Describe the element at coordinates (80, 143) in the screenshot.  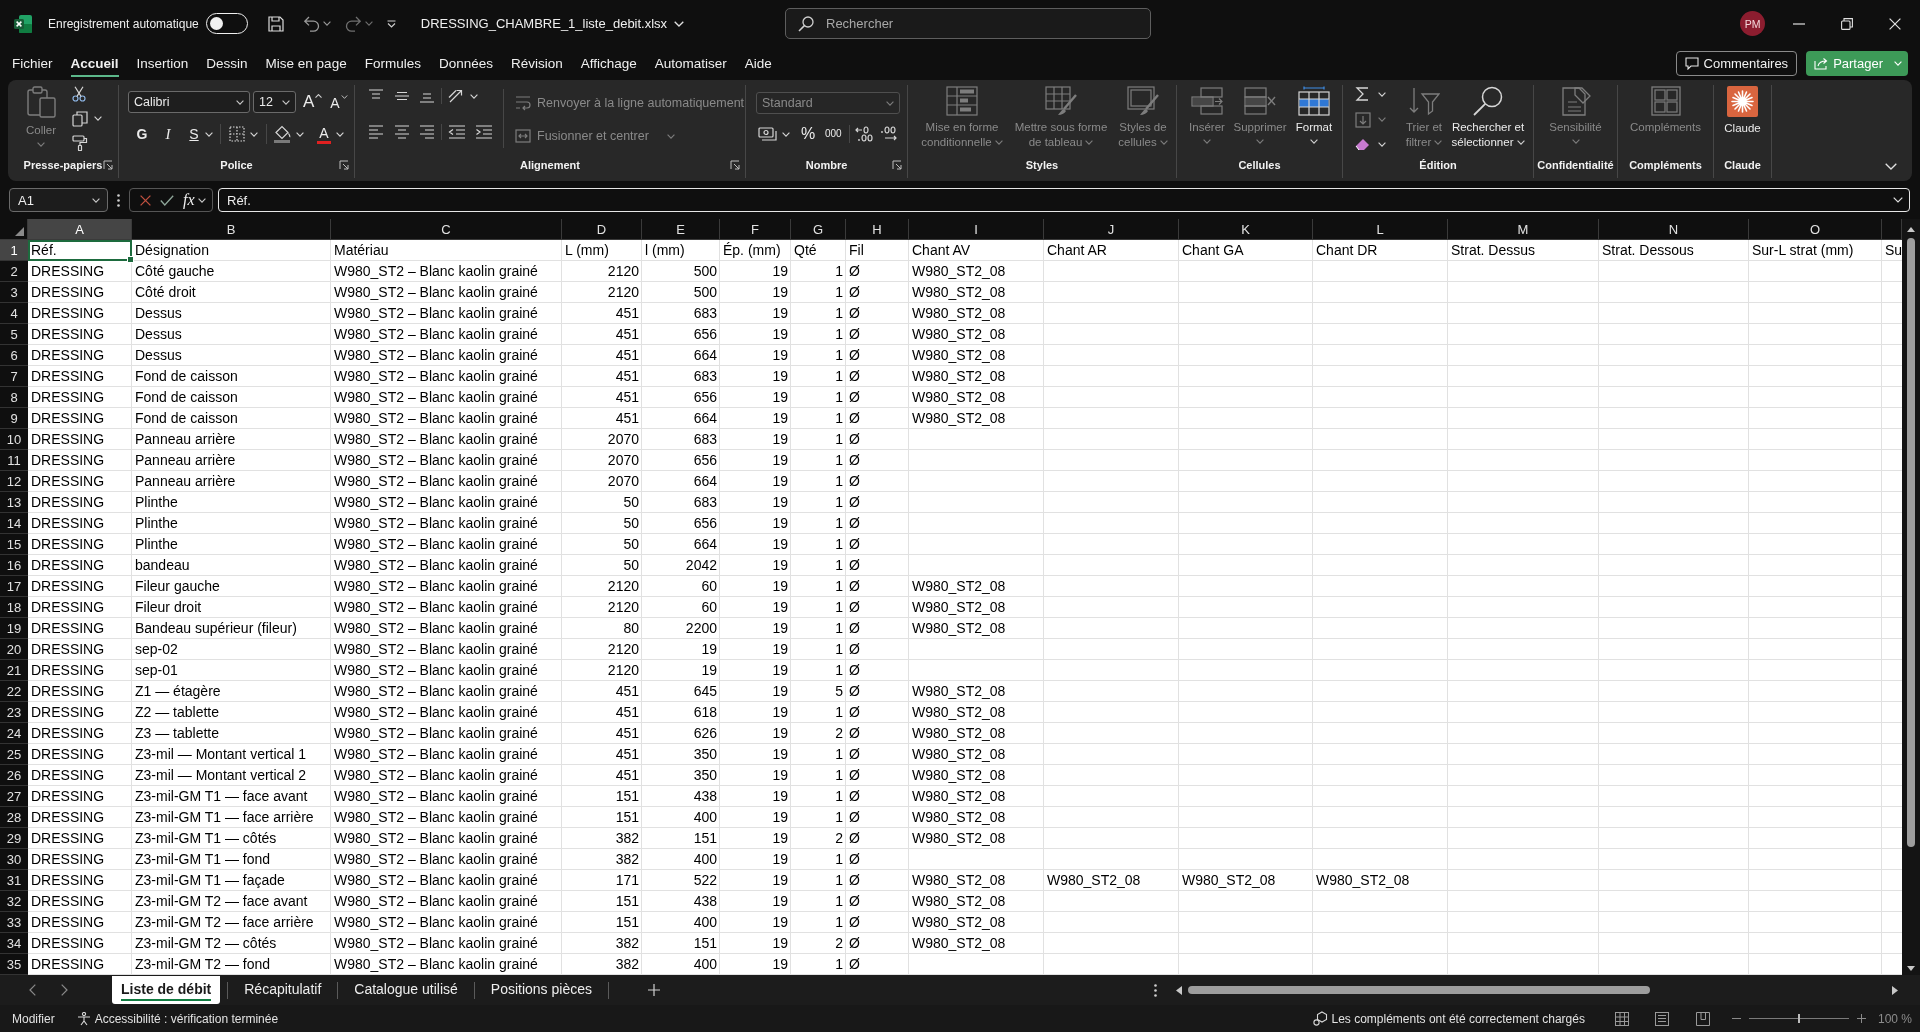
I see `paintbrush-icon` at that location.